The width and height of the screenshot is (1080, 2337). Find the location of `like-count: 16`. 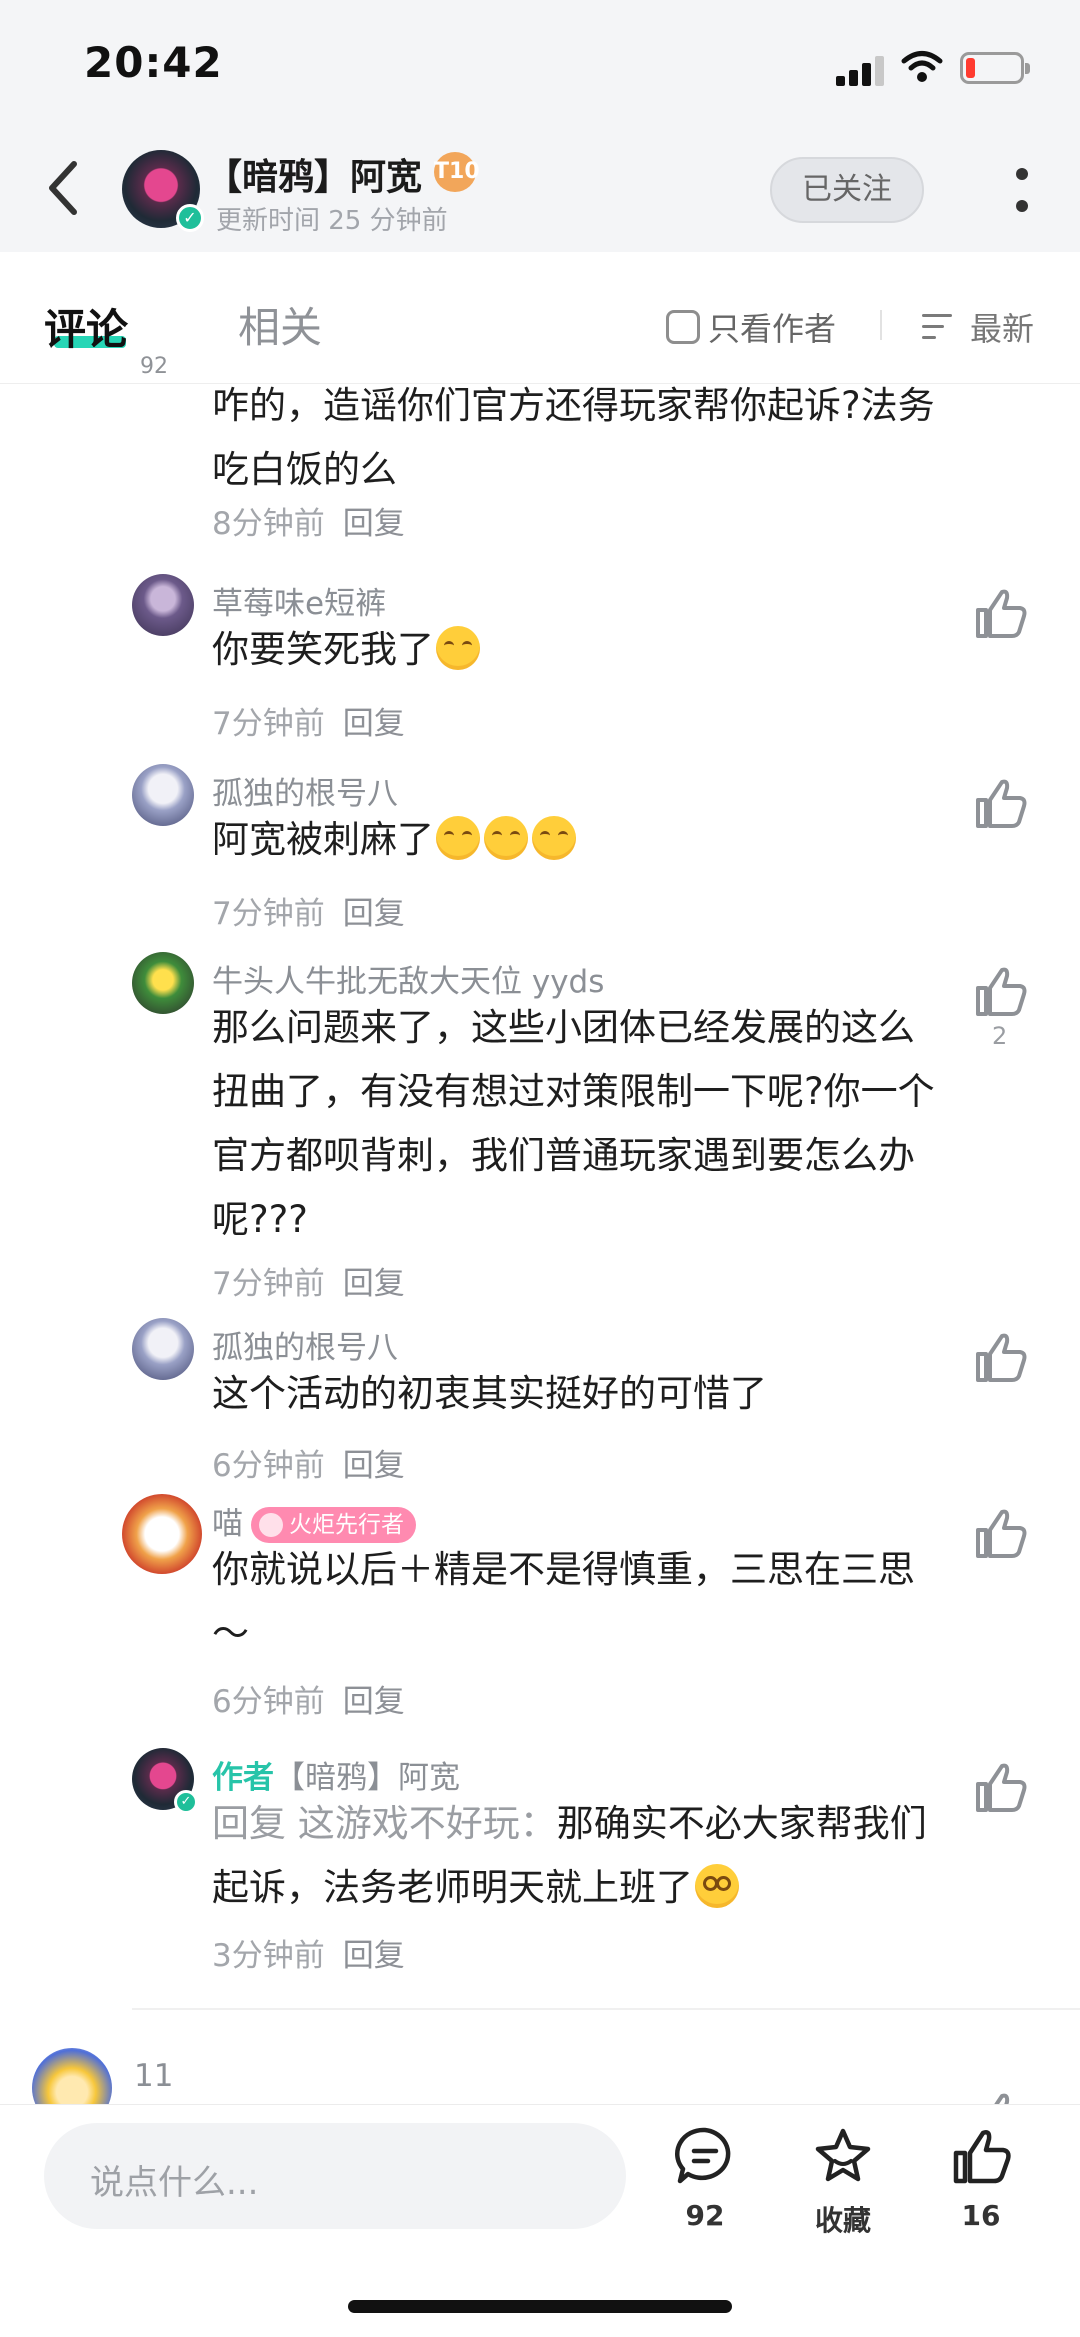

like-count: 16 is located at coordinates (981, 2215).